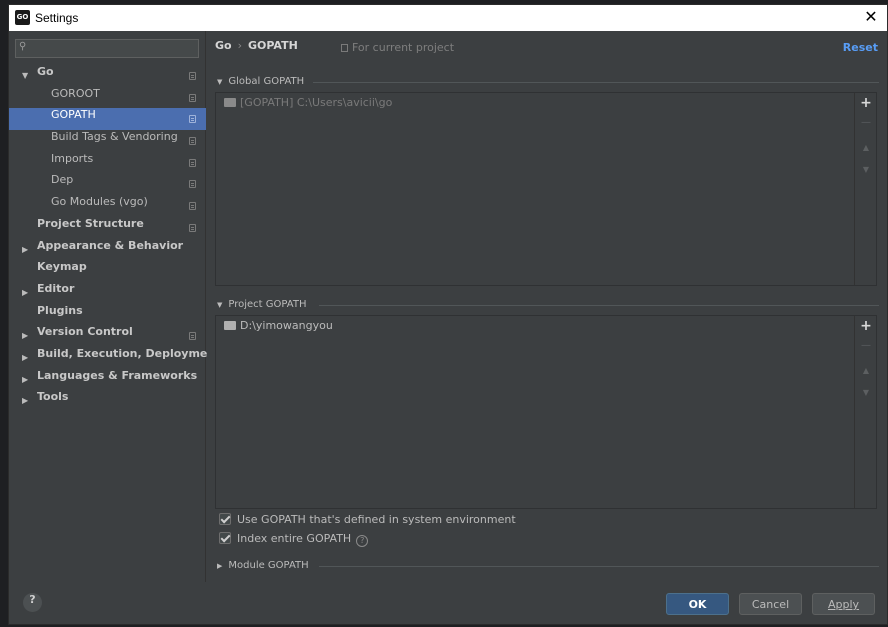  Describe the element at coordinates (403, 47) in the screenshot. I see `scope-label: For current project` at that location.